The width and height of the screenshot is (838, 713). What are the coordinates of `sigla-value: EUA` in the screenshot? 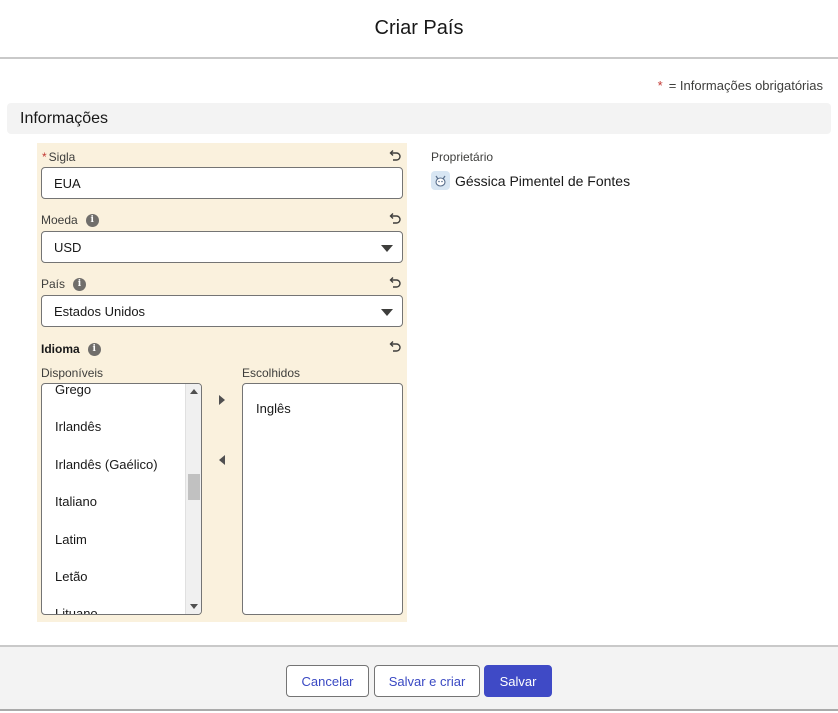 It's located at (67, 183).